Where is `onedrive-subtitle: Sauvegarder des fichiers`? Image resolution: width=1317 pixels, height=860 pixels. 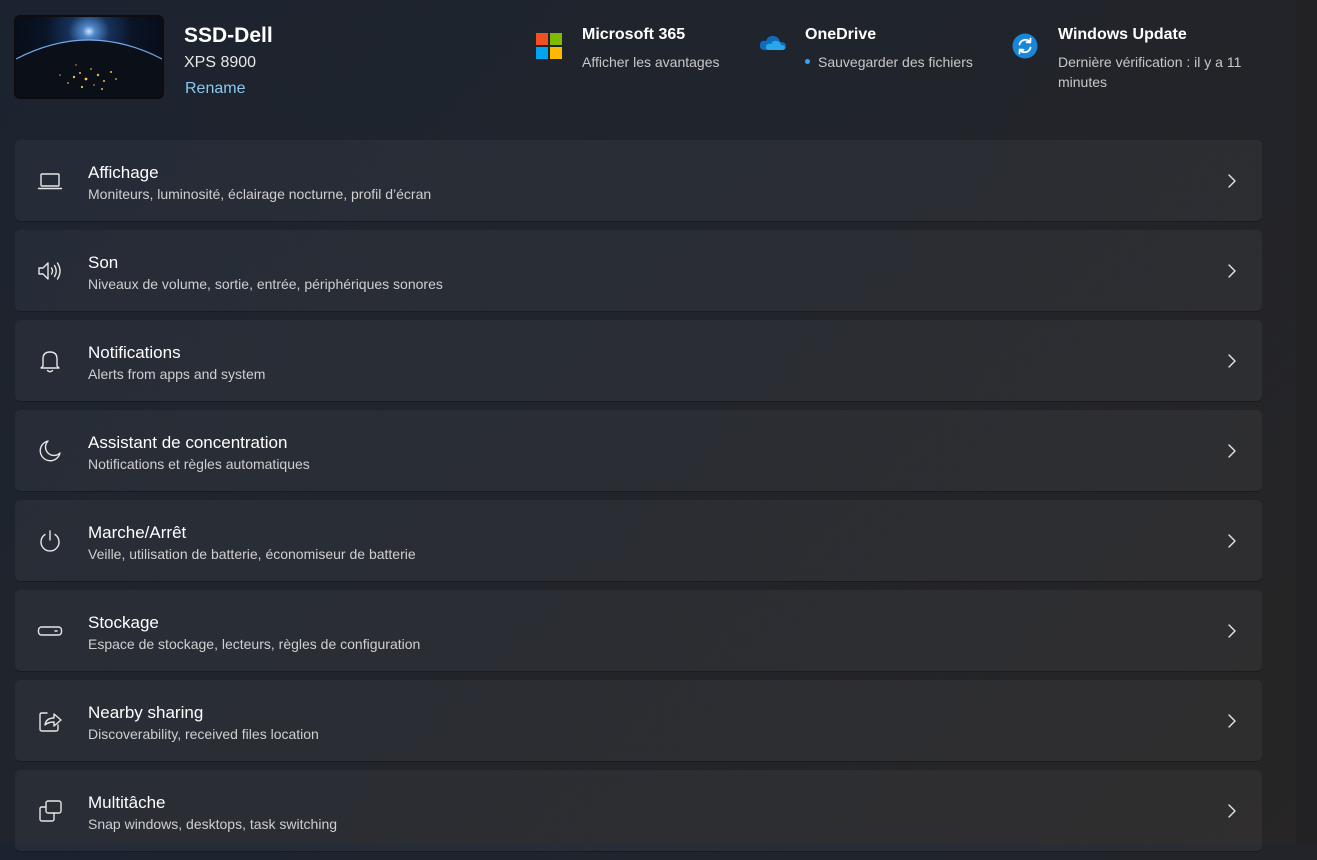 onedrive-subtitle: Sauvegarder des fichiers is located at coordinates (889, 62).